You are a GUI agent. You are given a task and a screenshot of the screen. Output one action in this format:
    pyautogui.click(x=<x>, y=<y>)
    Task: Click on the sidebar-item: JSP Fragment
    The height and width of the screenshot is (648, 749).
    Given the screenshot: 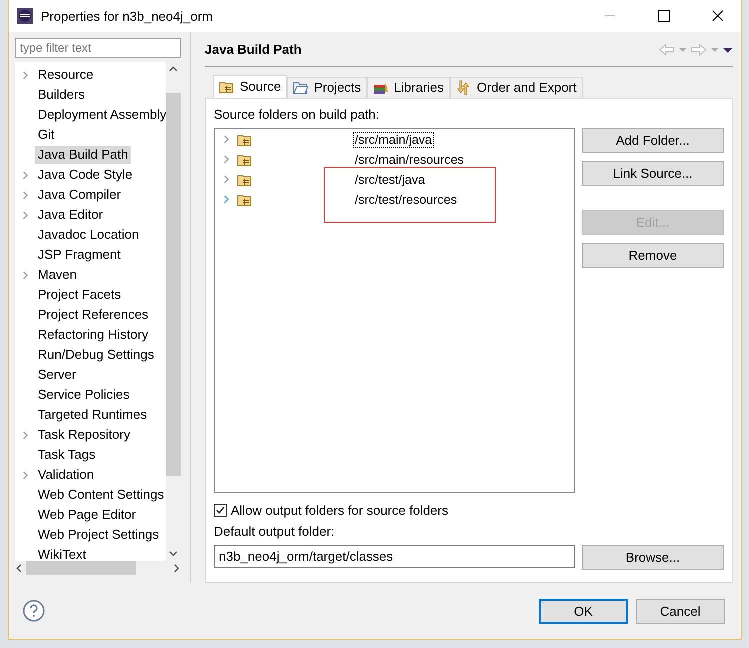 What is the action you would take?
    pyautogui.click(x=79, y=255)
    